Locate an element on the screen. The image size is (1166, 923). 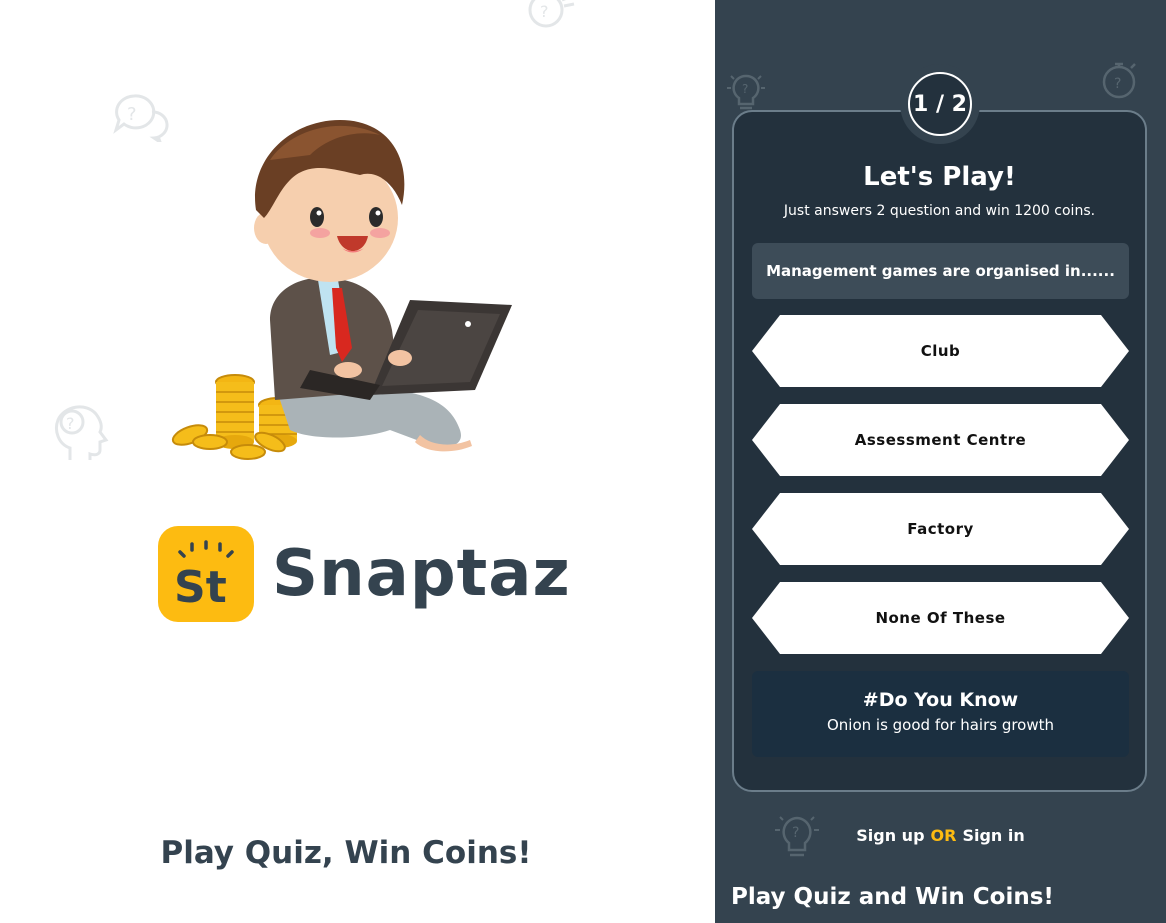
snaptaz-logo-icon: St is located at coordinates (204, 576).